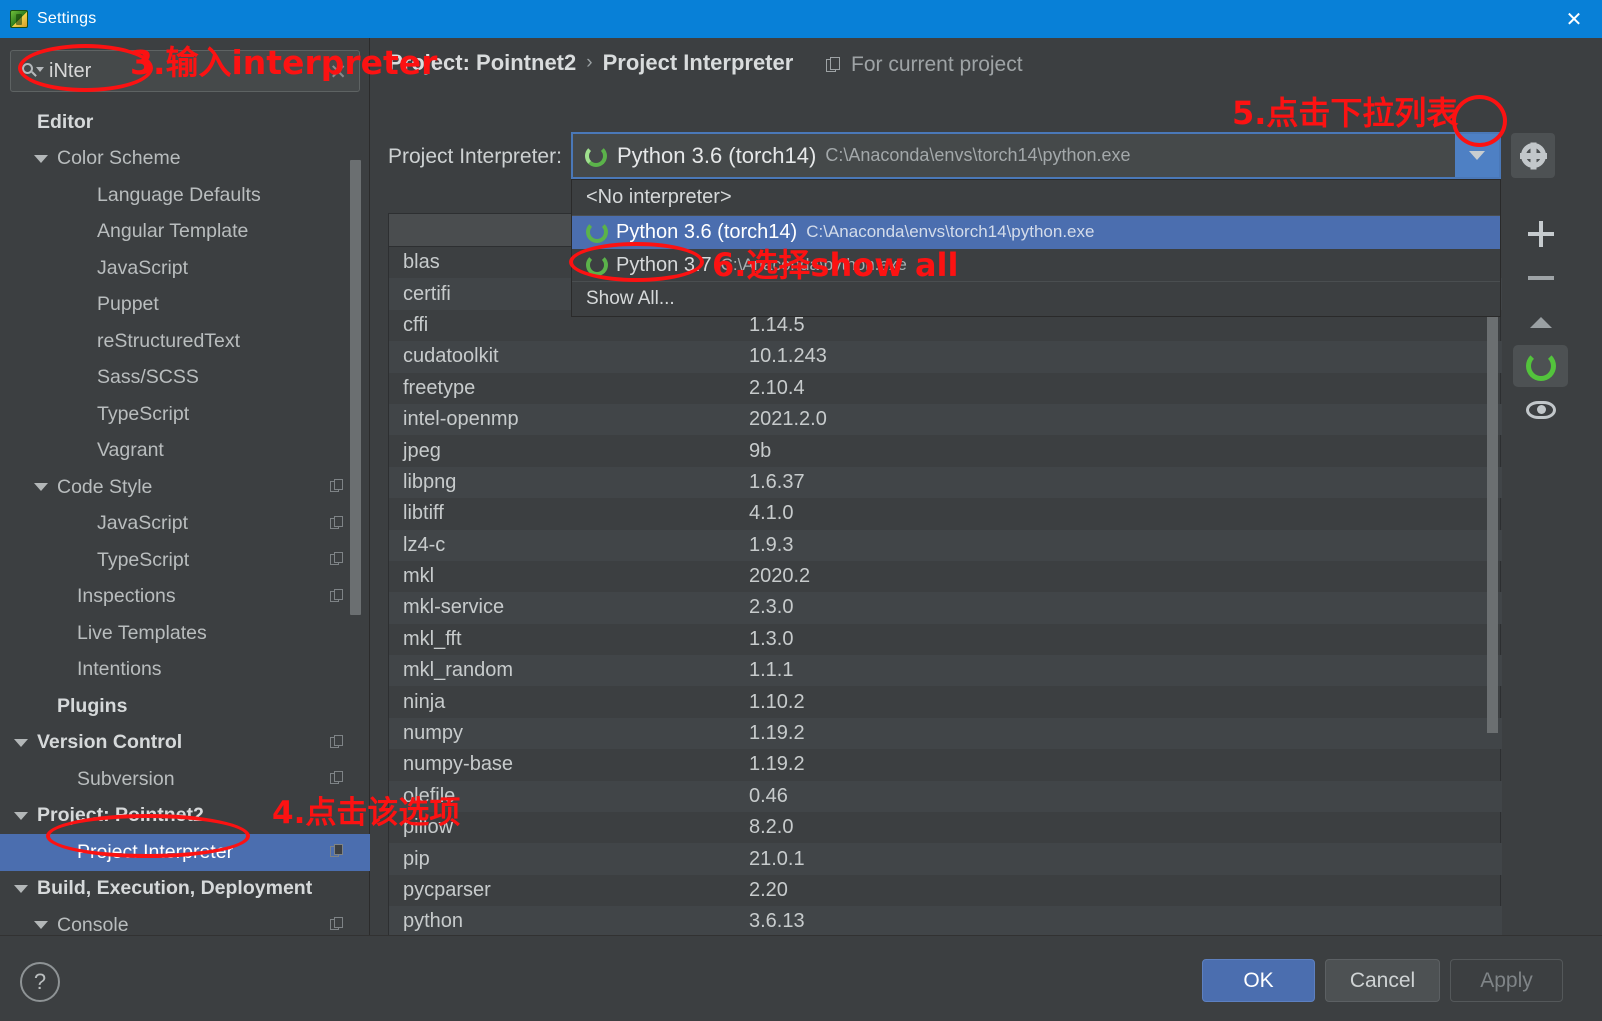 The image size is (1602, 1021). I want to click on sidebar-item-version-control: Version Control, so click(185, 743).